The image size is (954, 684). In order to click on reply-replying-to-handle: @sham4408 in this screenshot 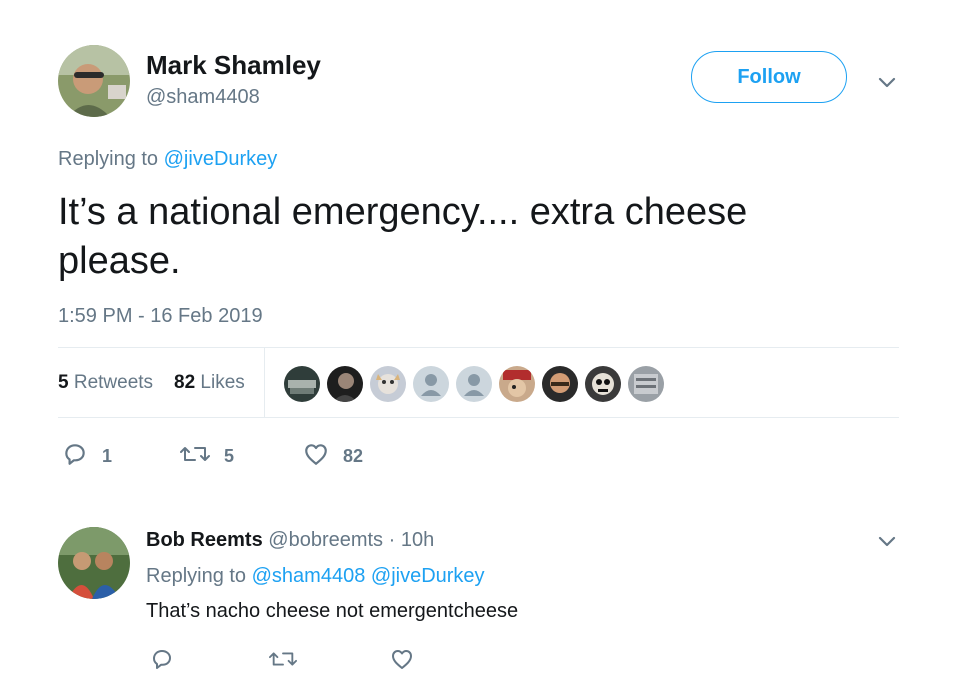, I will do `click(309, 576)`.